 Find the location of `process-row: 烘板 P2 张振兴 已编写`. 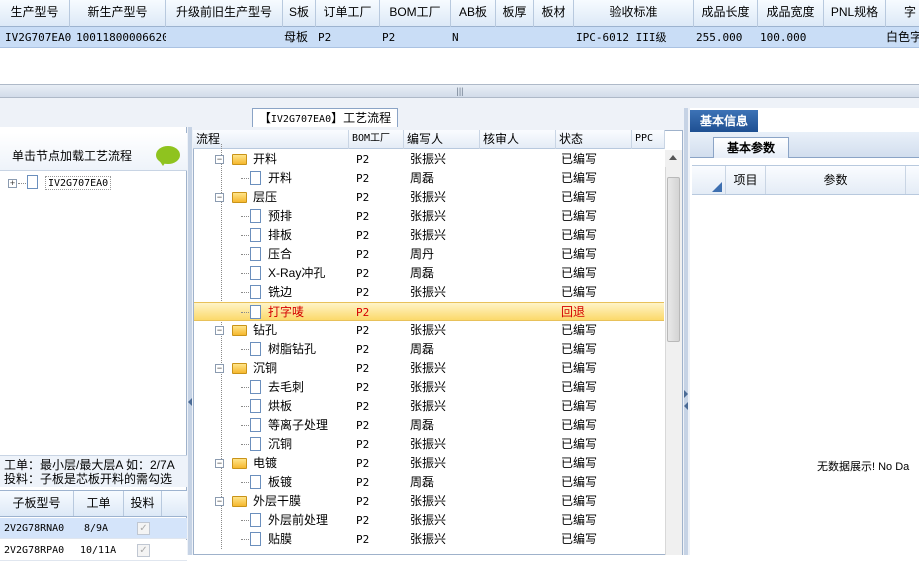

process-row: 烘板 P2 张振兴 已编写 is located at coordinates (429, 406).